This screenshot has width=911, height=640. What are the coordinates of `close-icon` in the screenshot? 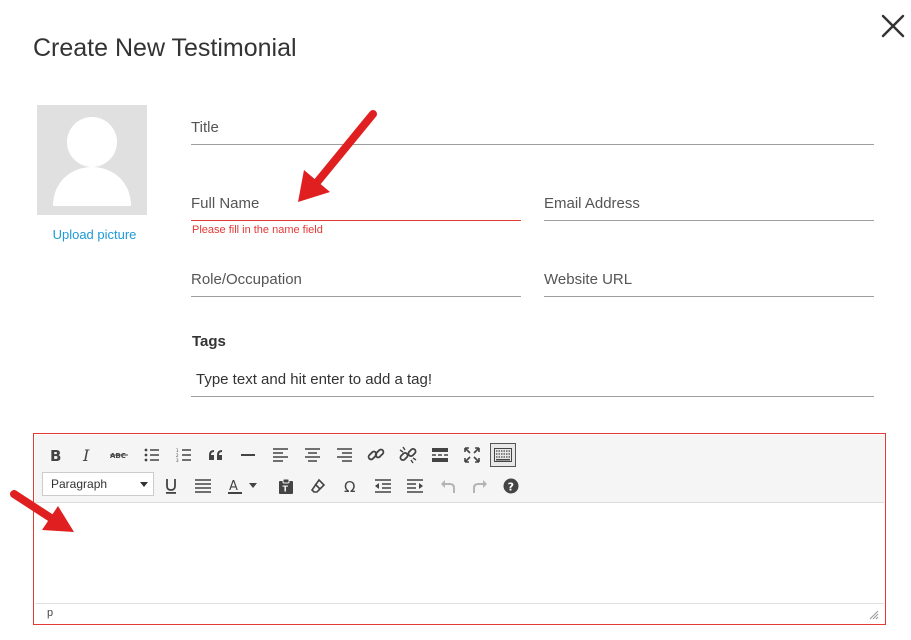 It's located at (893, 26).